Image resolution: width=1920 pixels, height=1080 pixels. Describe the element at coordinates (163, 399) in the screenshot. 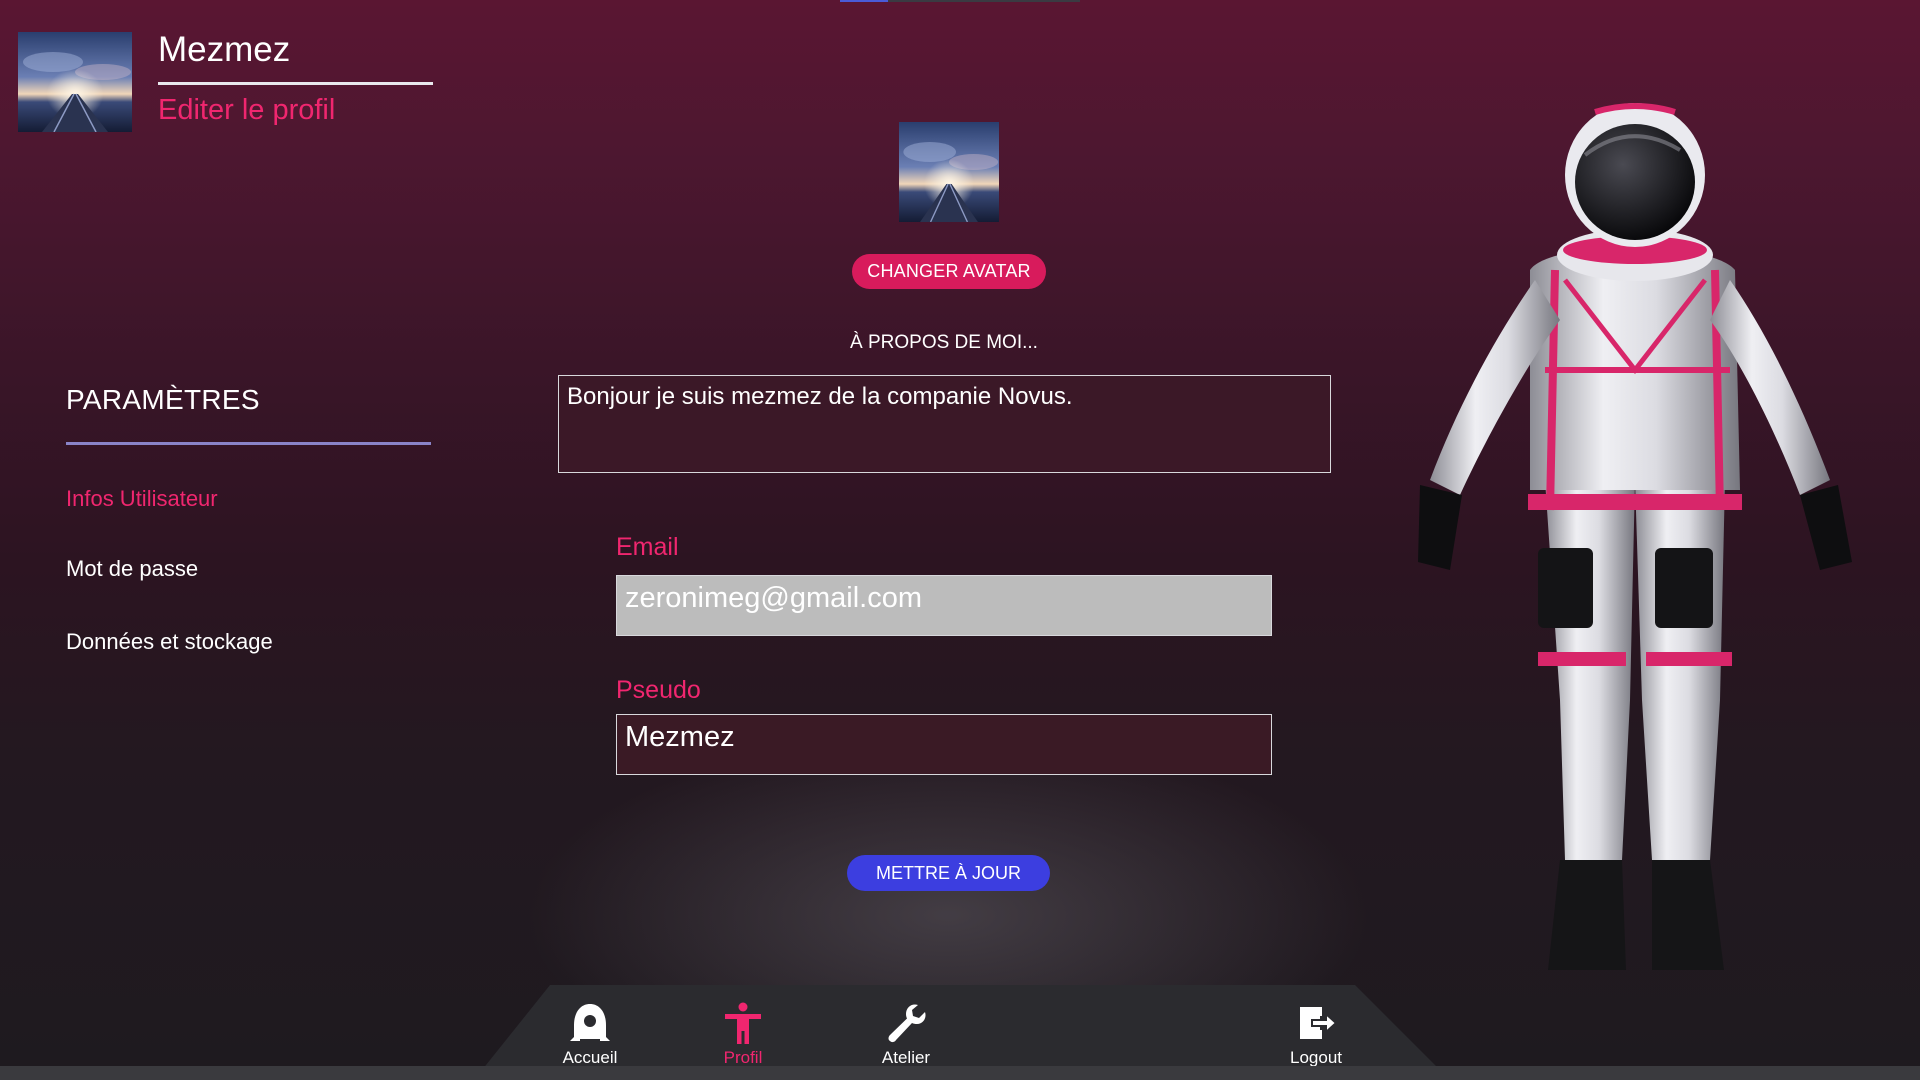

I see `settings-title: PARAMÈTRES` at that location.